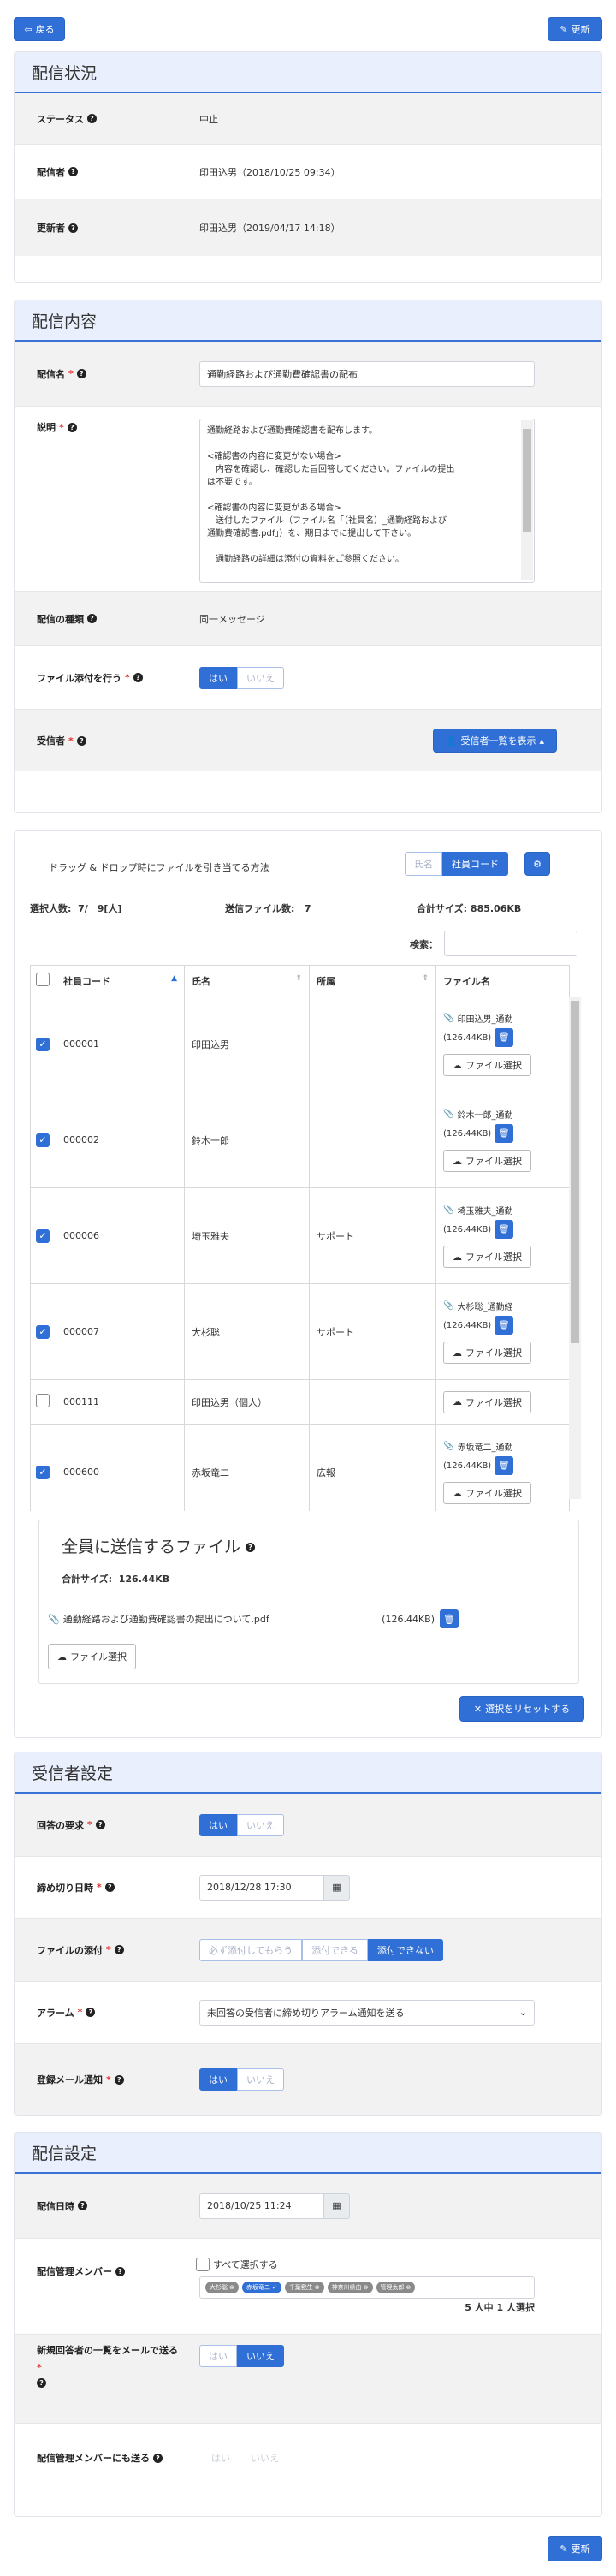 The width and height of the screenshot is (616, 2576). What do you see at coordinates (372, 980) in the screenshot?
I see `col-dept: 所属 ⇕` at bounding box center [372, 980].